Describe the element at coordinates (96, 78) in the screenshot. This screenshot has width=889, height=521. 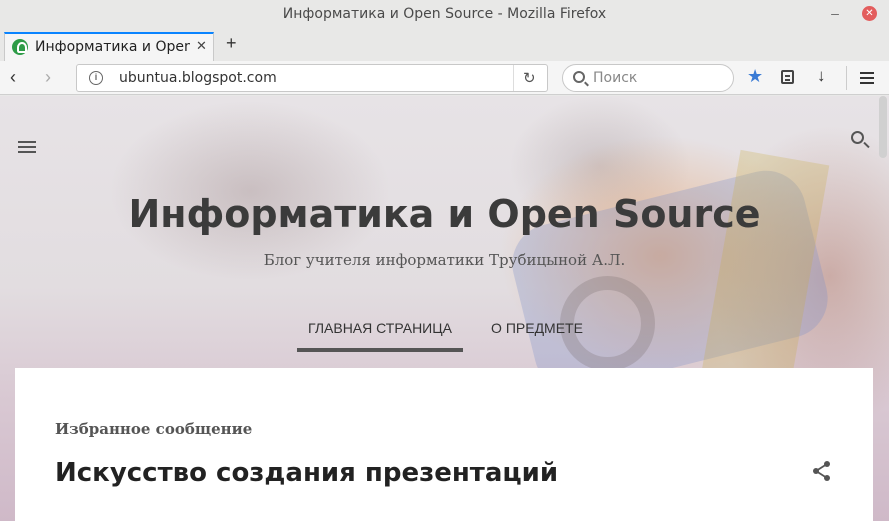
I see `info-icon: i` at that location.